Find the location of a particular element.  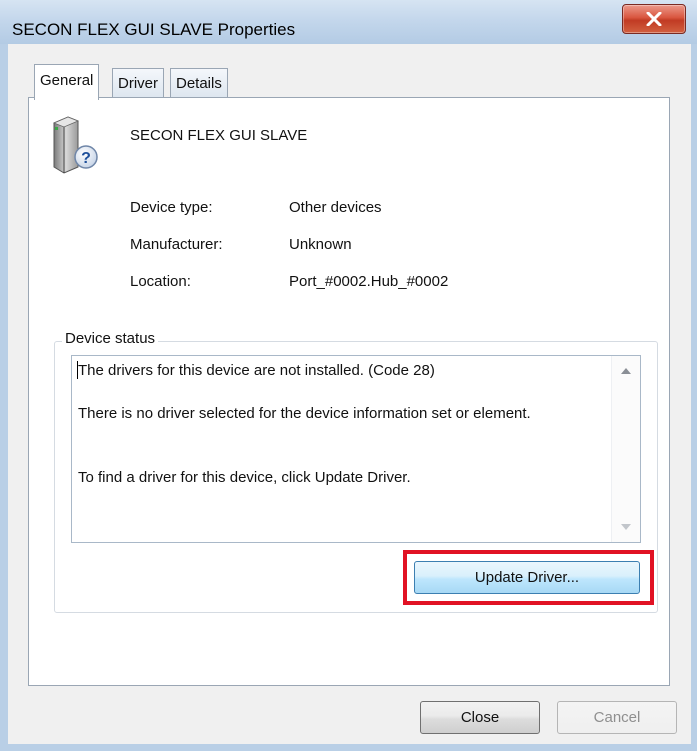

scroll-down-arrow-icon is located at coordinates (626, 527).